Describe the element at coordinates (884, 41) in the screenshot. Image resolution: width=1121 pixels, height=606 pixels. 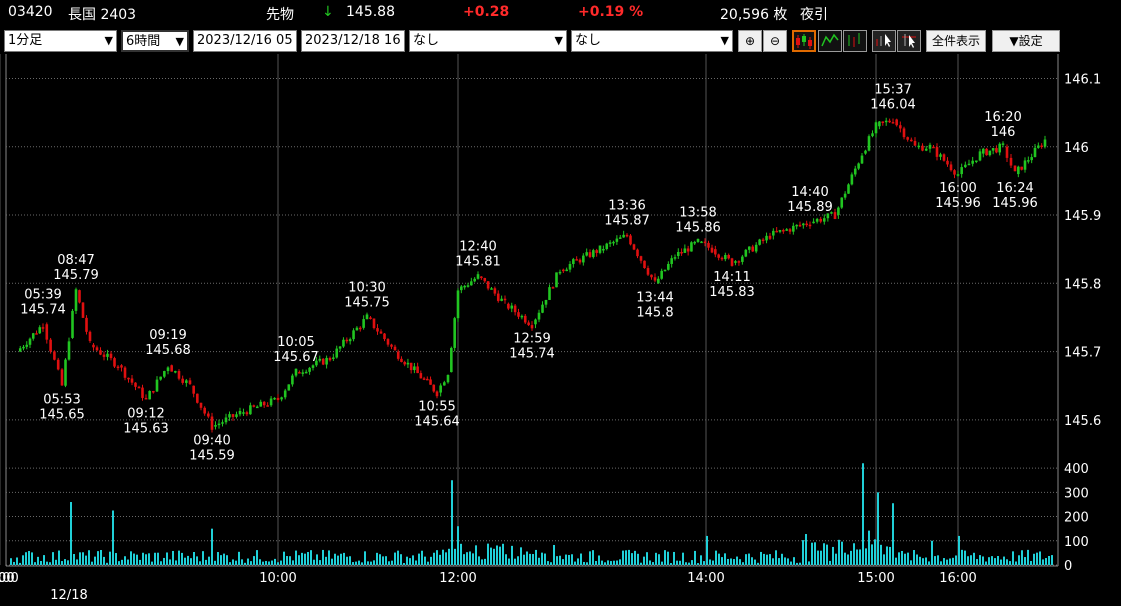
I see `cursor-tool-button` at that location.